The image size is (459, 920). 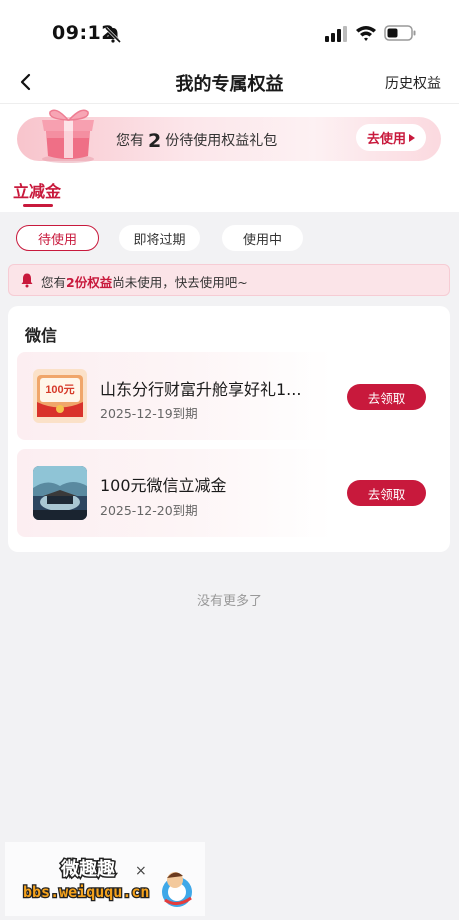 What do you see at coordinates (107, 882) in the screenshot?
I see `watermark-logo: 微趣趣 × bbs.weiququ.cn` at bounding box center [107, 882].